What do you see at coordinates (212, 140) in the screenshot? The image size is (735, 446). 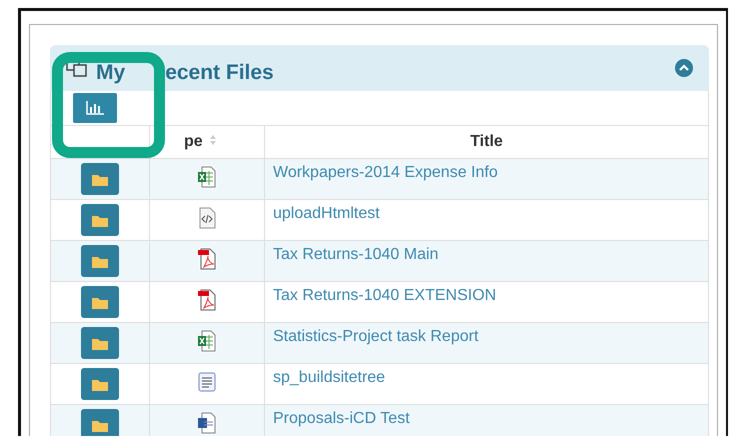 I see `sort-icon` at bounding box center [212, 140].